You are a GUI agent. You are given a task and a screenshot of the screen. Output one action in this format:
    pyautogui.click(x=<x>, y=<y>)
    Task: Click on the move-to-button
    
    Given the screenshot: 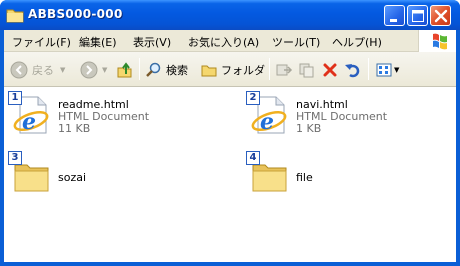 What is the action you would take?
    pyautogui.click(x=284, y=69)
    